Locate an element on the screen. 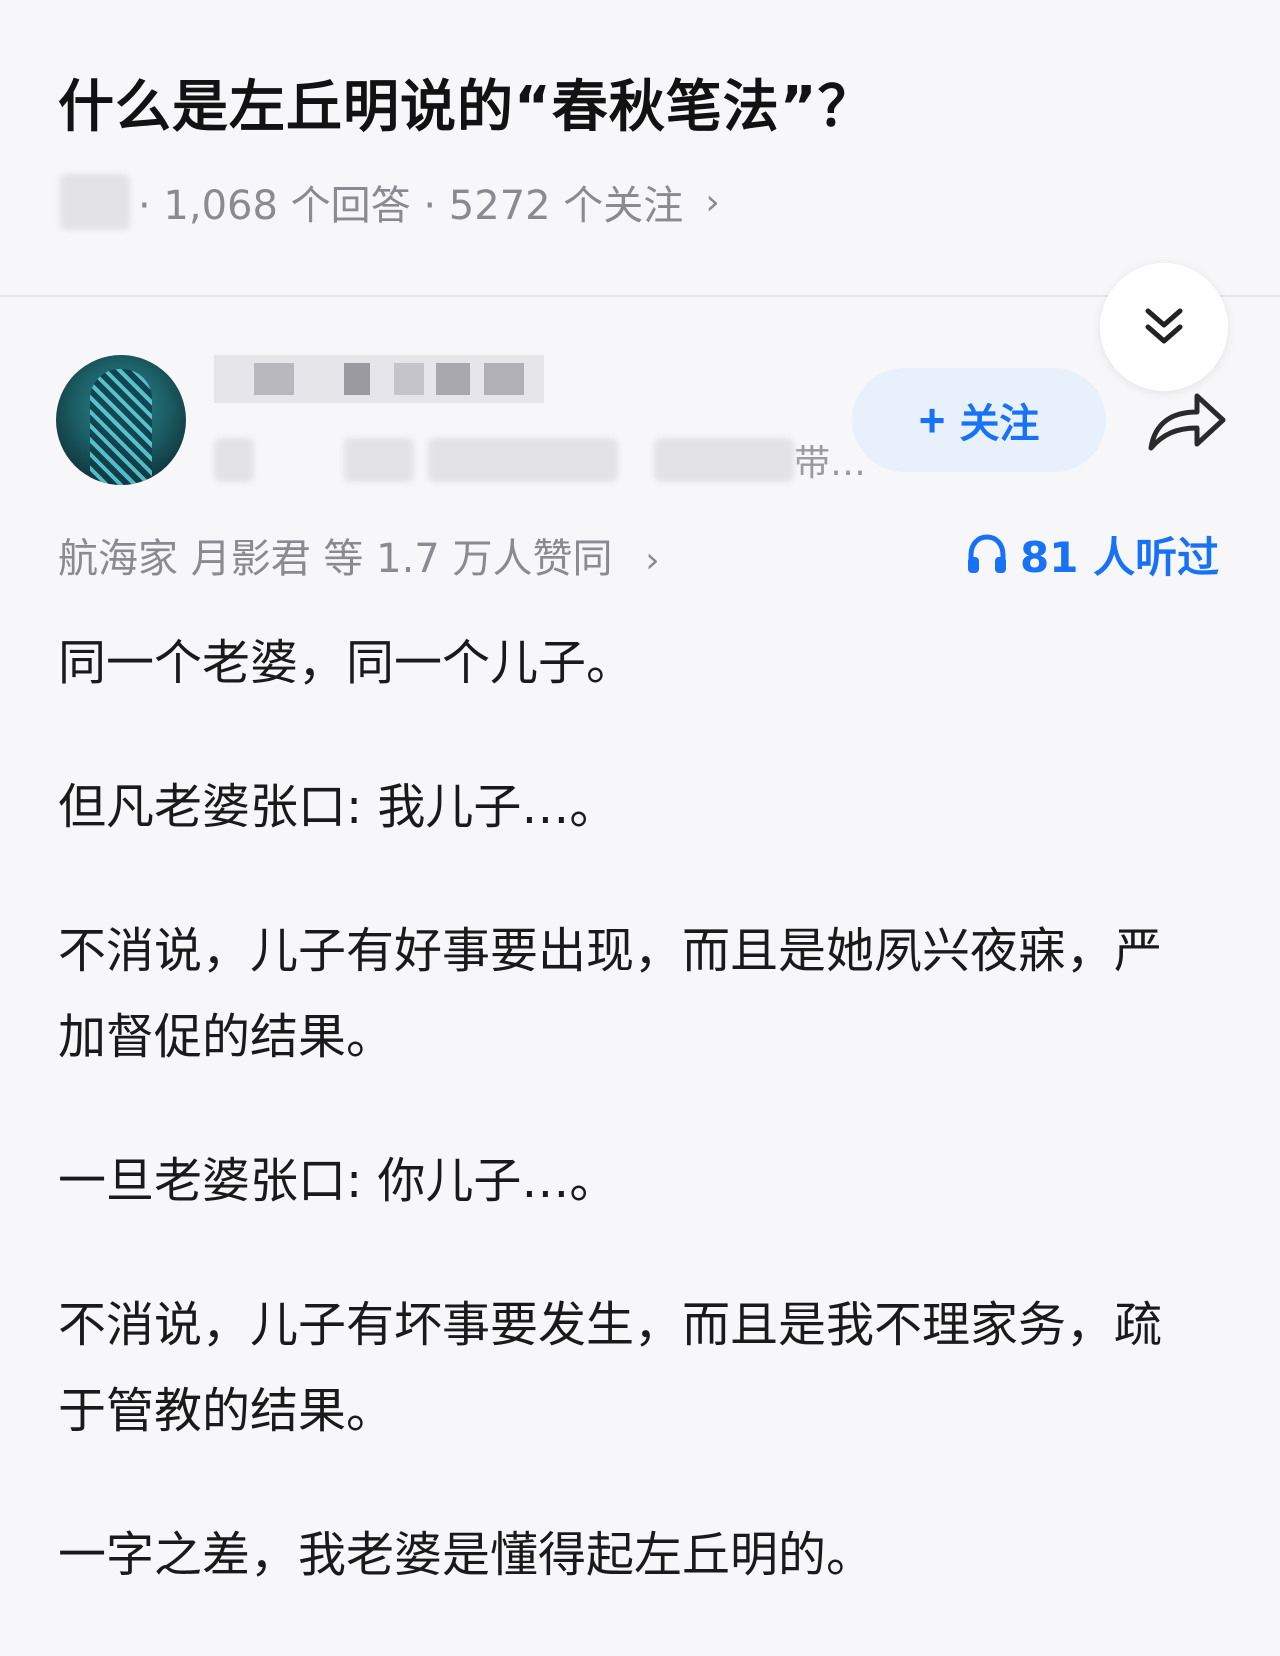  question-title: 什么是左丘明说的“春秋笔法”？ is located at coordinates (466, 102).